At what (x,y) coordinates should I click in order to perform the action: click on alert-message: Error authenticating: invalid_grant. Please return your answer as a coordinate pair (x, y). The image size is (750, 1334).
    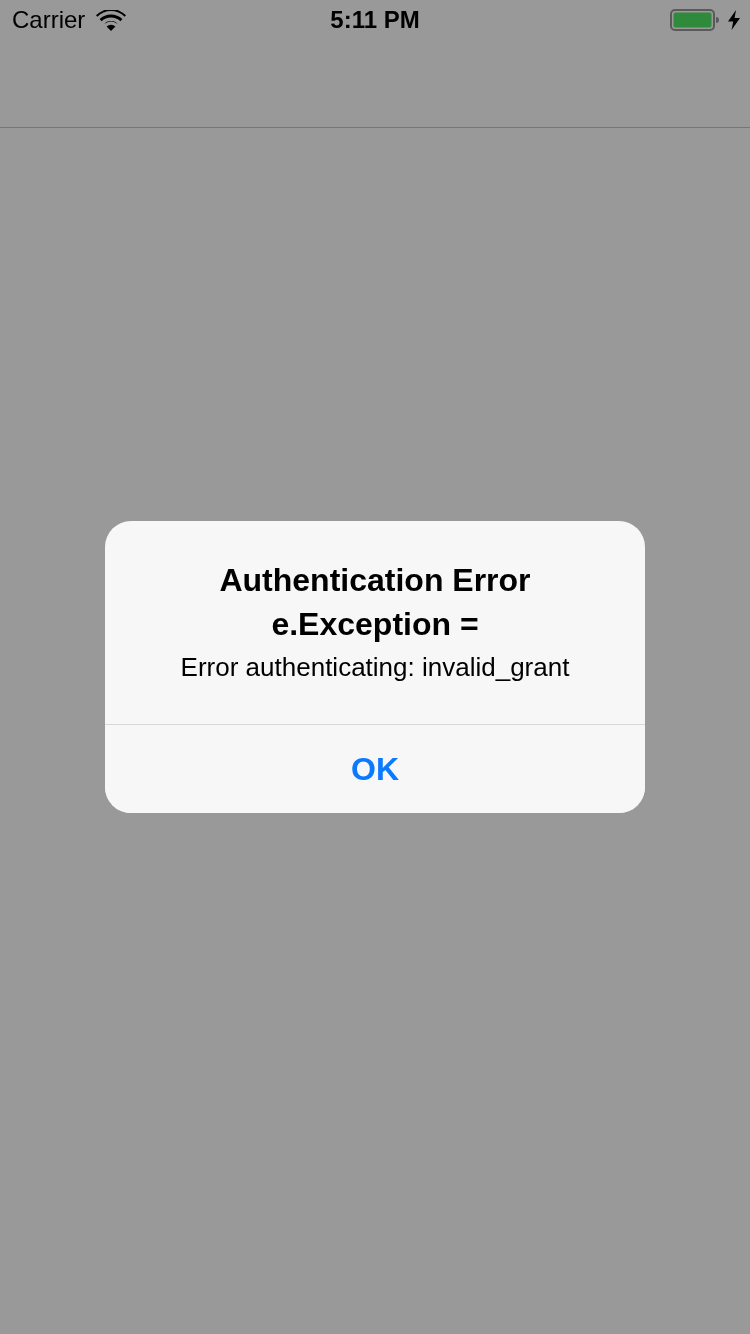
    Looking at the image, I should click on (375, 667).